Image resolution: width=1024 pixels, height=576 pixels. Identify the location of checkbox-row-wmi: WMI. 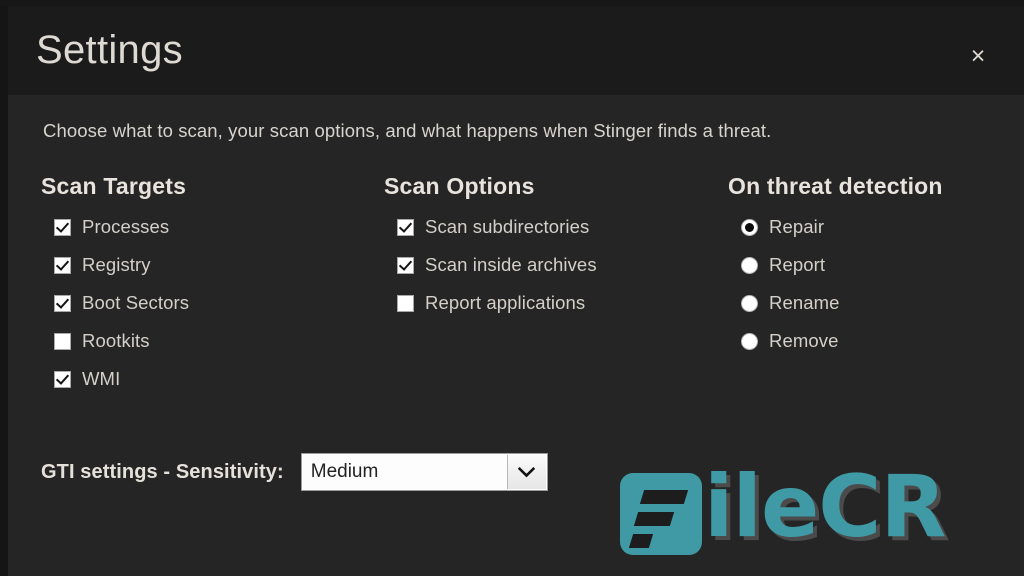
(115, 379).